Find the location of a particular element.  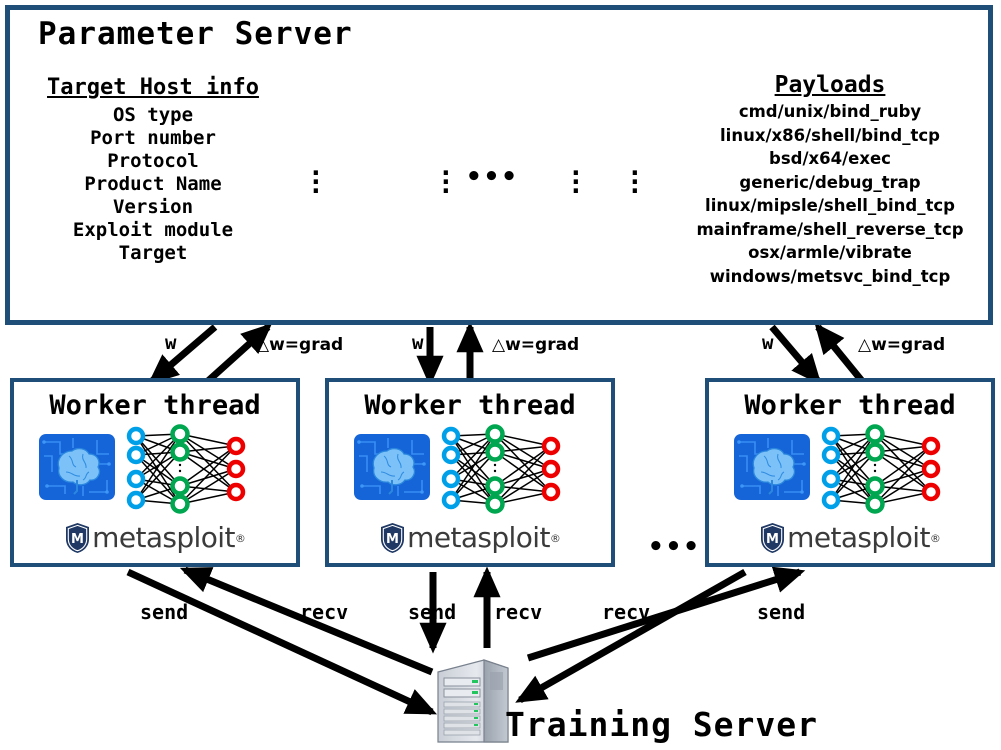

payload-item: linux/x86/shell/bind_tcp is located at coordinates (830, 135).